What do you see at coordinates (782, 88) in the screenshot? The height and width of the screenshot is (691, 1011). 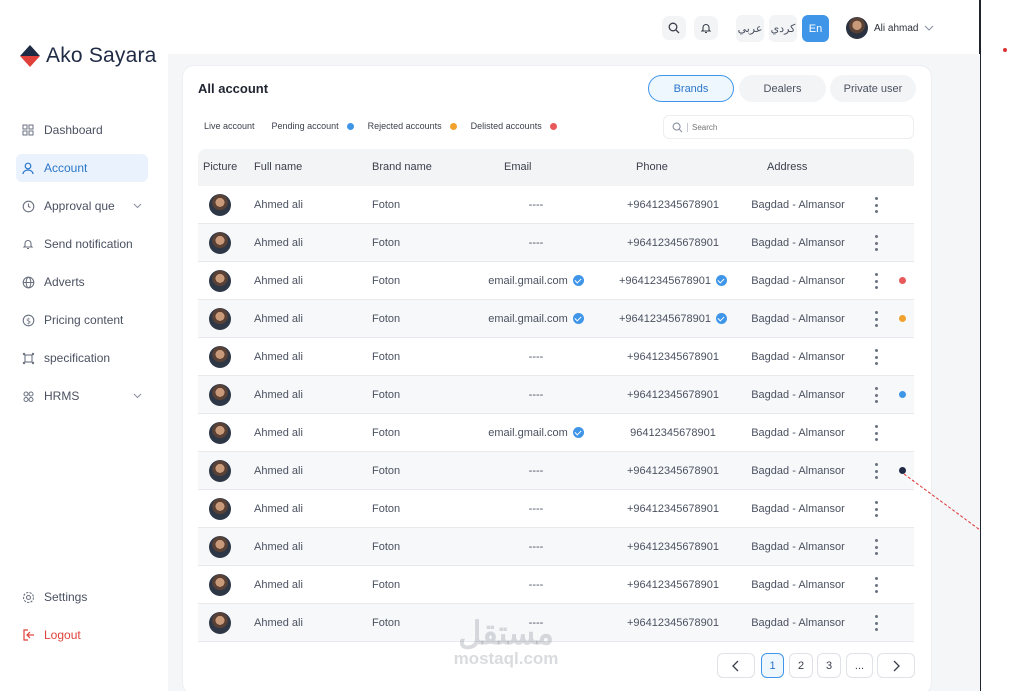 I see `tab-dealers: Dealers` at bounding box center [782, 88].